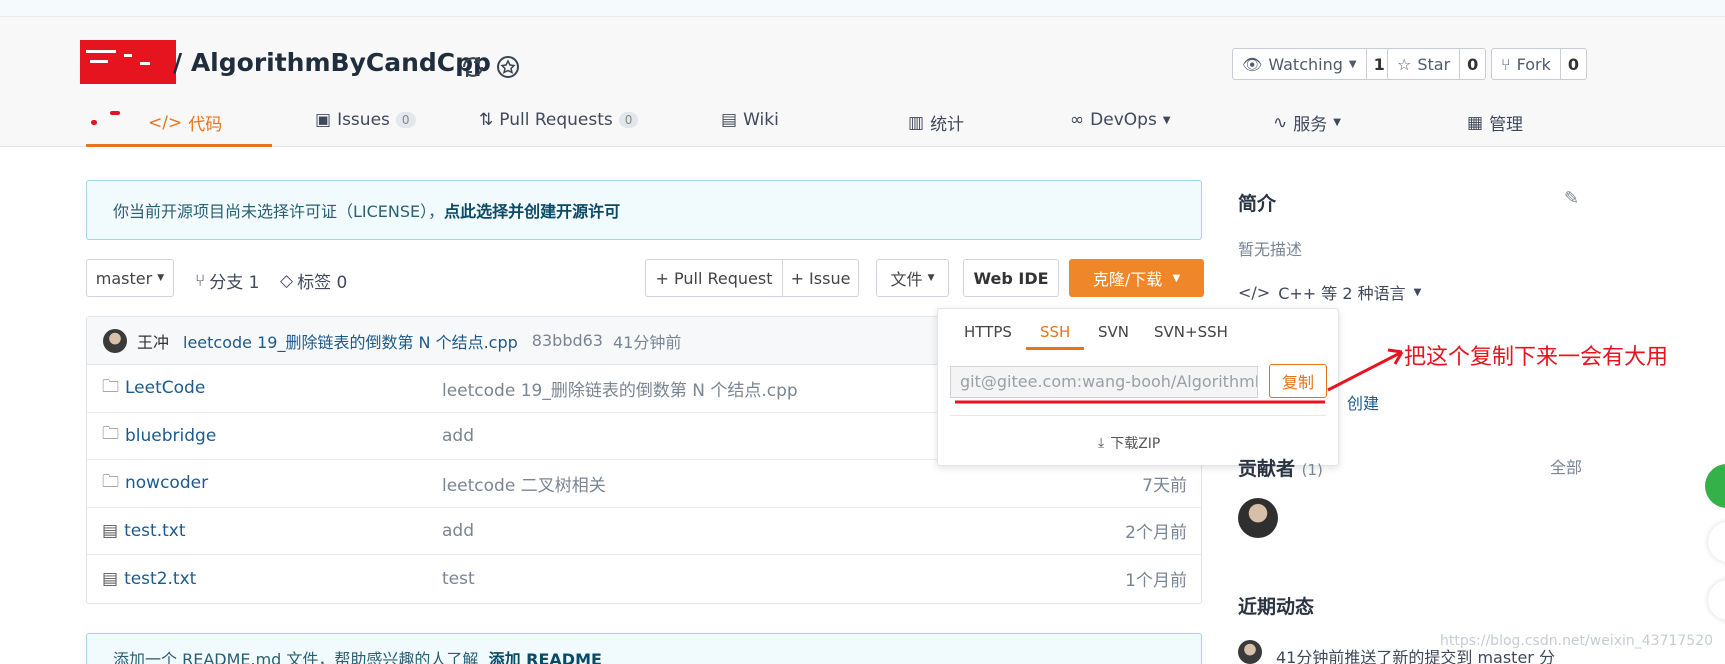 Image resolution: width=1725 pixels, height=664 pixels. What do you see at coordinates (1077, 120) in the screenshot?
I see `infinity-icon: ∞` at bounding box center [1077, 120].